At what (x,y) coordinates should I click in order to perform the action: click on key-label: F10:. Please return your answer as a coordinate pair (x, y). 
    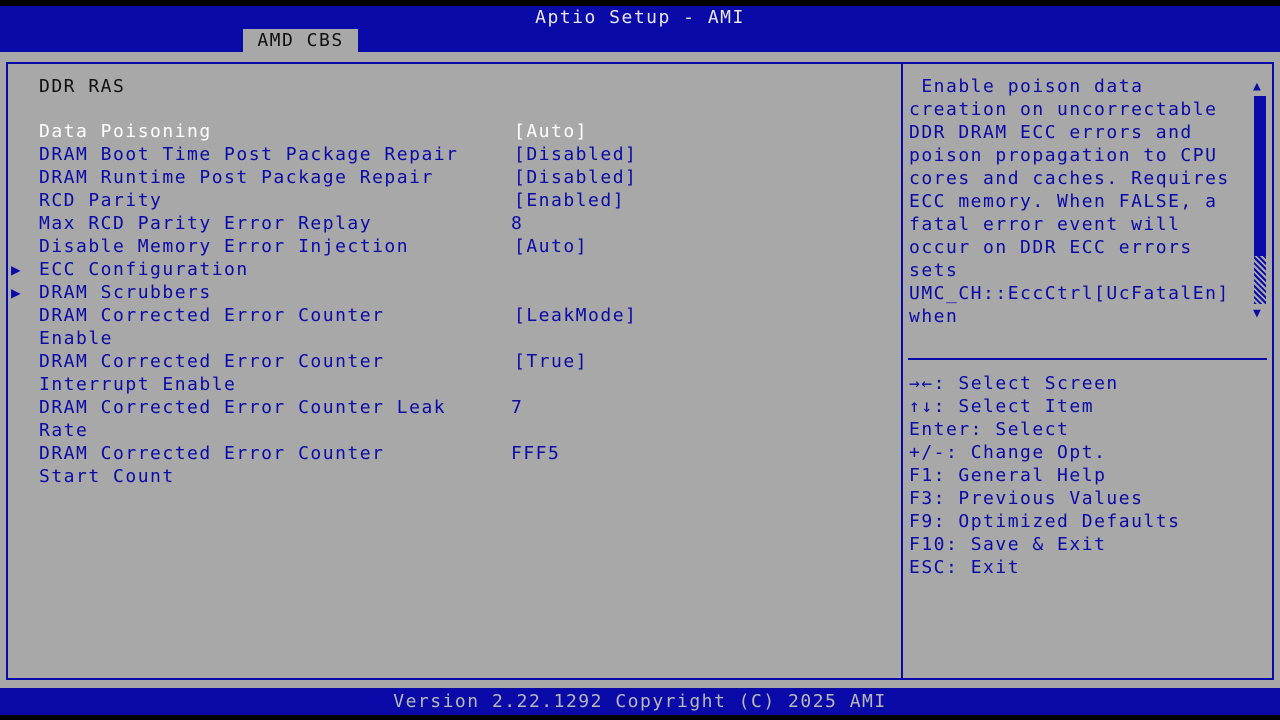
    Looking at the image, I should click on (934, 544).